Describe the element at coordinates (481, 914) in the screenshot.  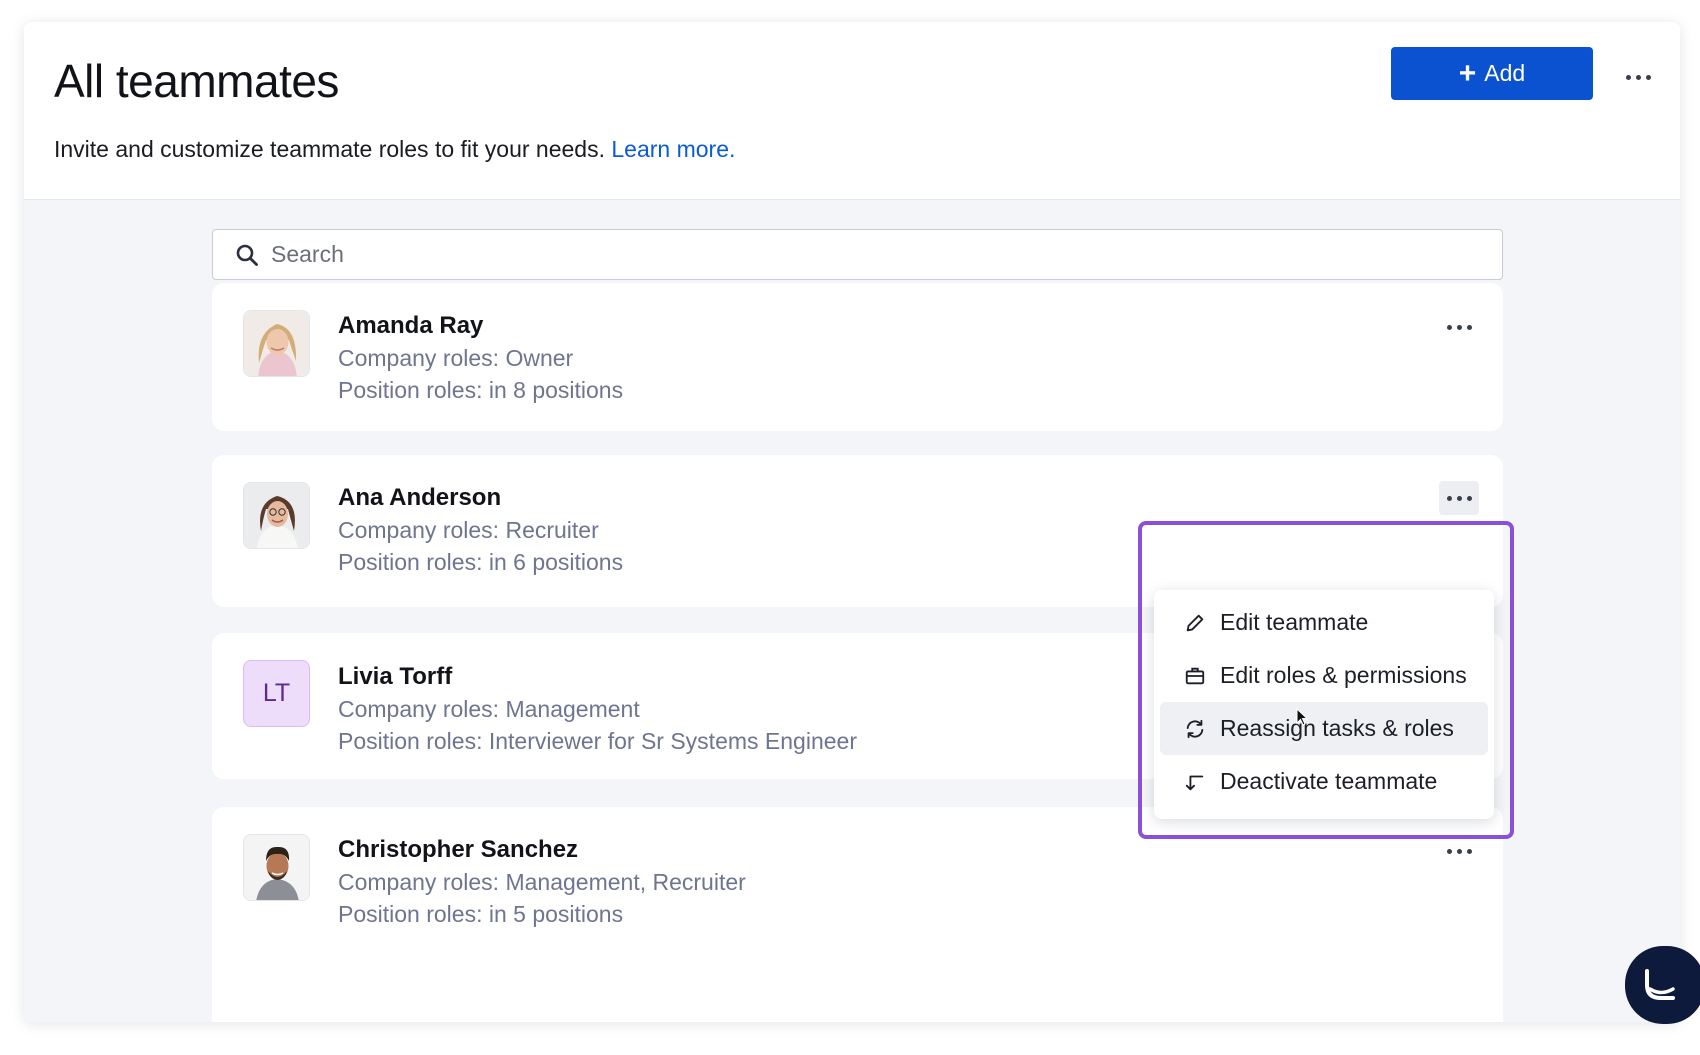
I see `position-roles: Position roles: in 5 positions` at that location.